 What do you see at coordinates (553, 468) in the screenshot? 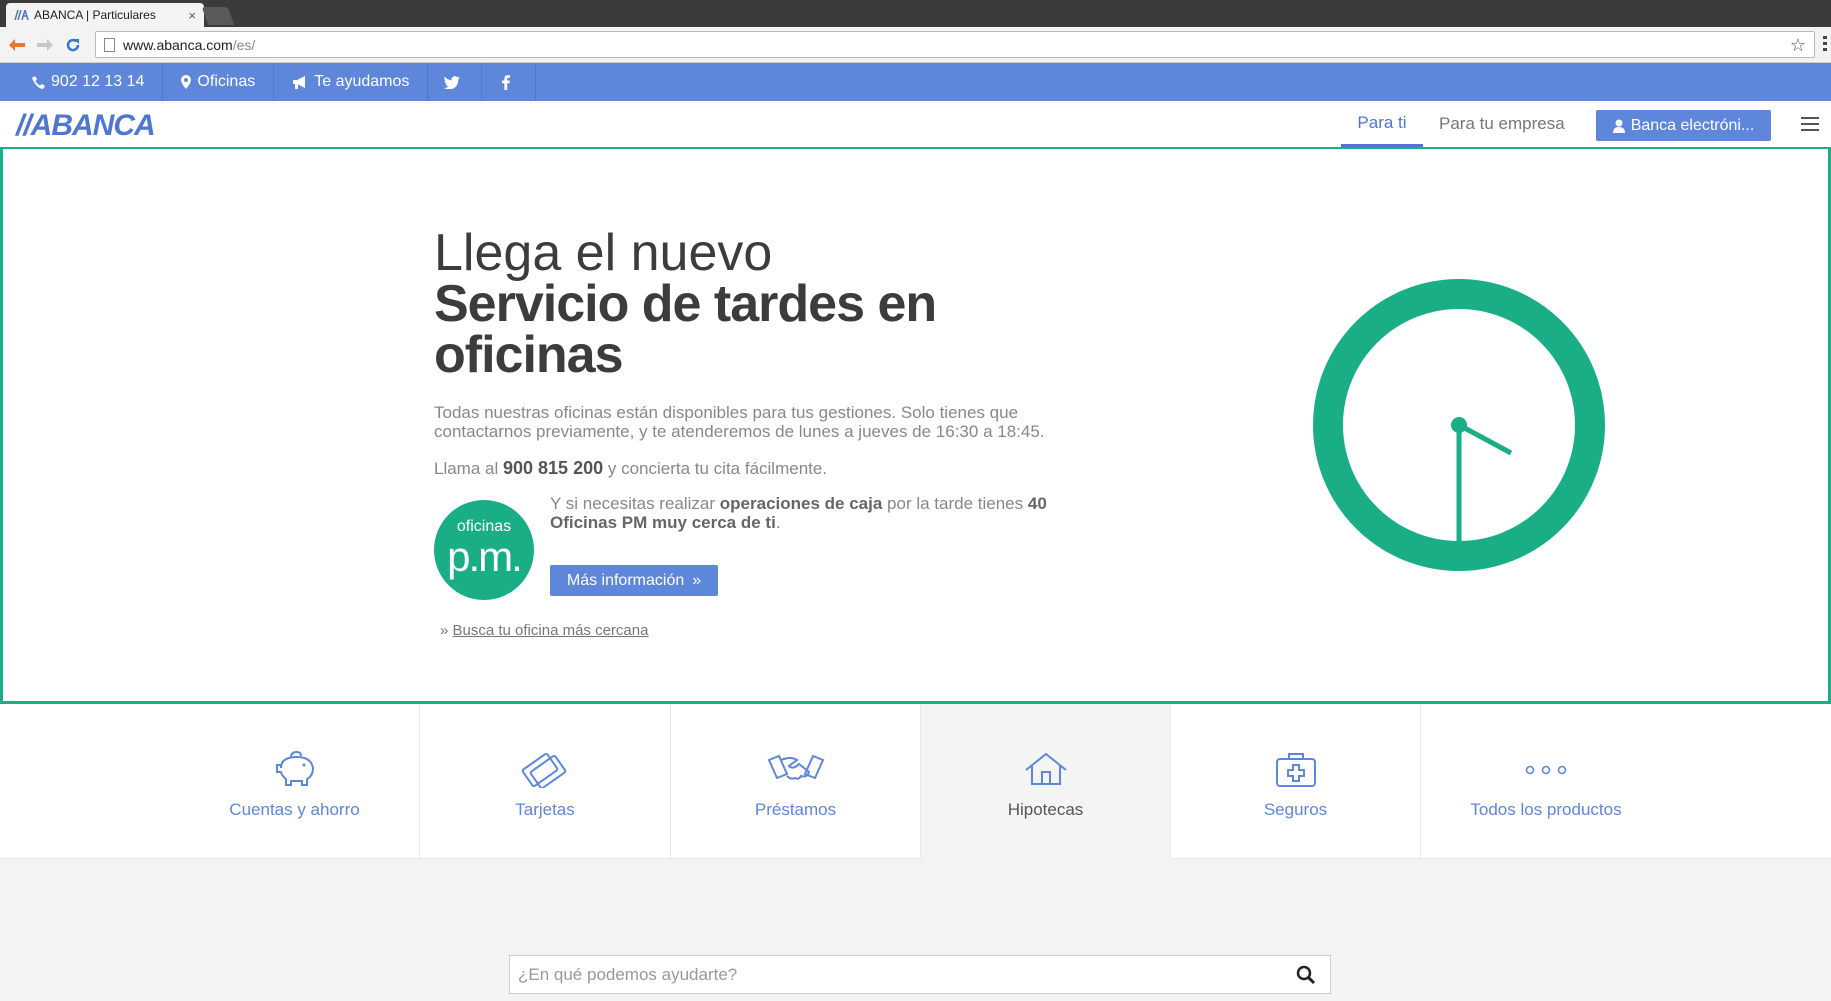
I see `call-number: 900 815 200` at bounding box center [553, 468].